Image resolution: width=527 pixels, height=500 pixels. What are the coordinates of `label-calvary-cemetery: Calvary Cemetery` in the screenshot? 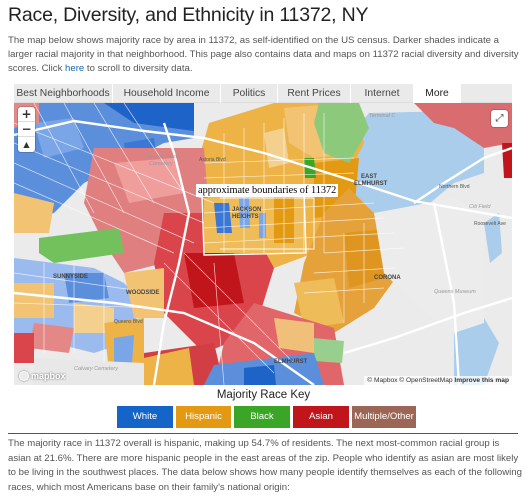 It's located at (96, 369).